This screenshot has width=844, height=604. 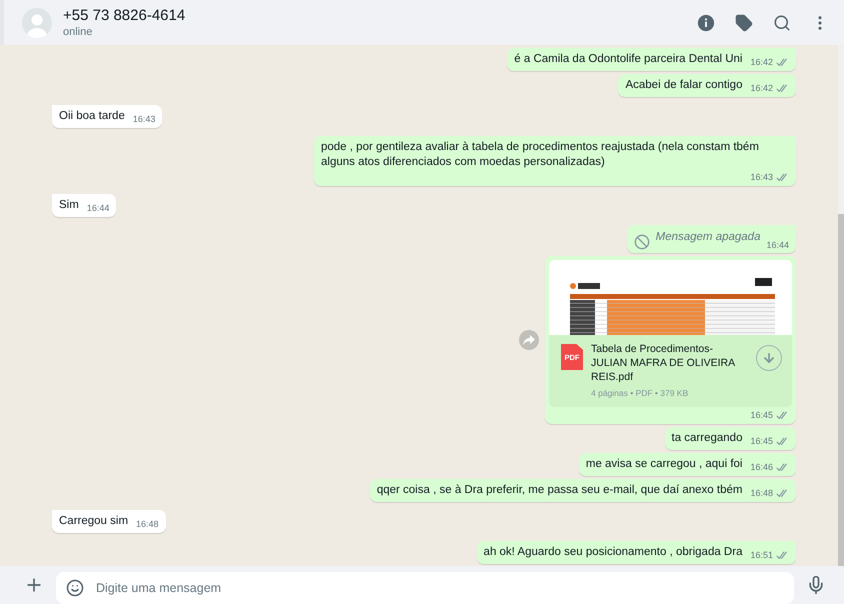 What do you see at coordinates (663, 363) in the screenshot?
I see `file-name: Tabela de Procedimentos-JULIAN MAFRA DE OLIVEIRA REIS.pdf` at bounding box center [663, 363].